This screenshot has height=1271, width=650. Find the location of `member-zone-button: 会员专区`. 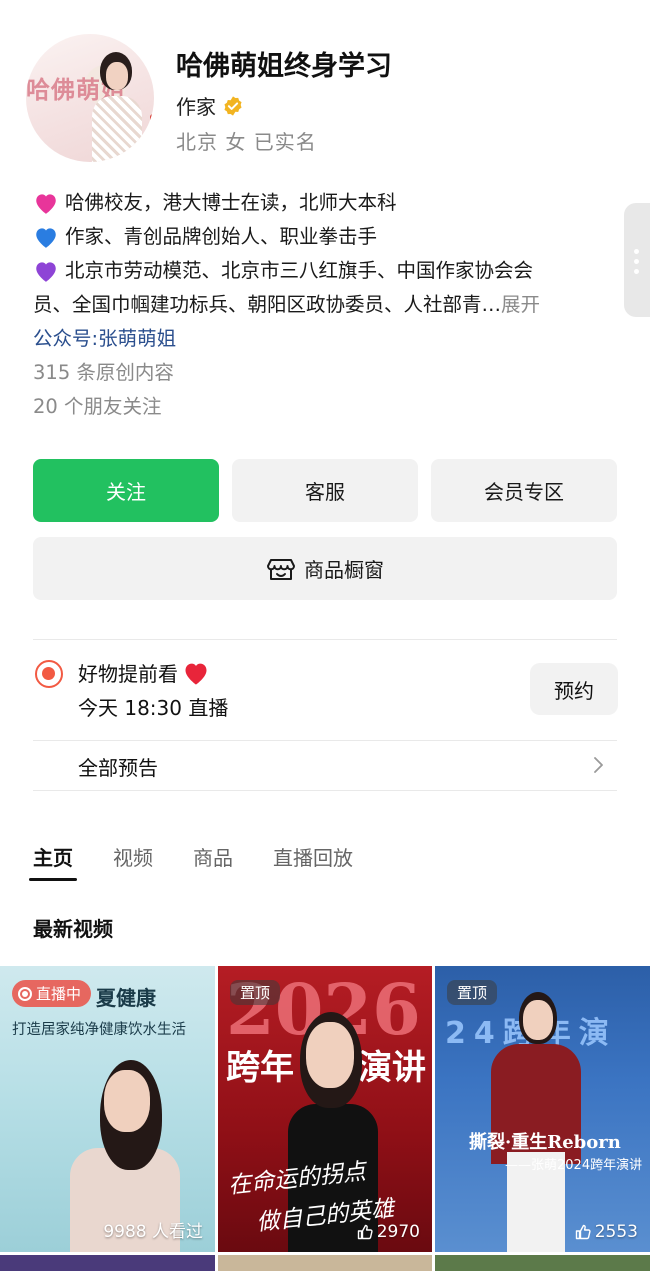

member-zone-button: 会员专区 is located at coordinates (524, 490).